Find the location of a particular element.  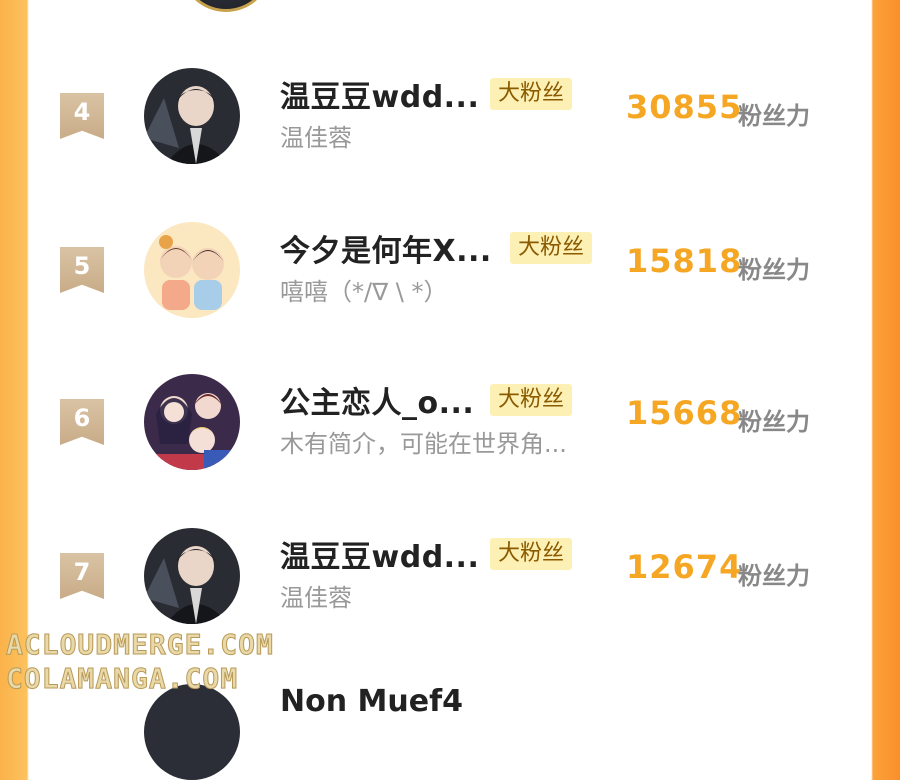

watermark-text: COLAMANGA.COM is located at coordinates (122, 679).